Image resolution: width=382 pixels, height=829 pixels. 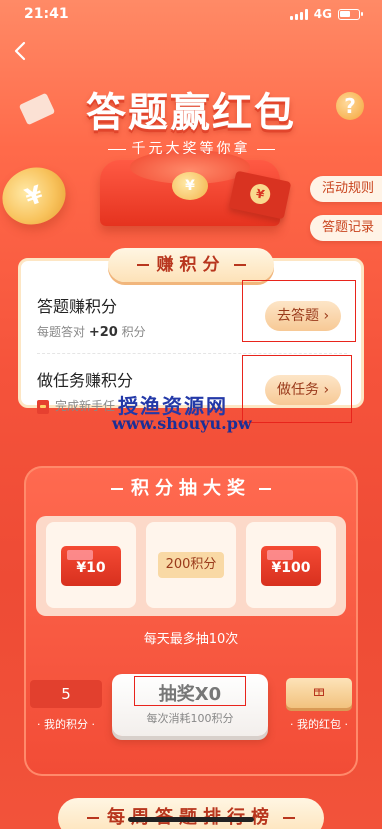 I want to click on page-subtitle: 千元大奖等你拿, so click(x=191, y=148).